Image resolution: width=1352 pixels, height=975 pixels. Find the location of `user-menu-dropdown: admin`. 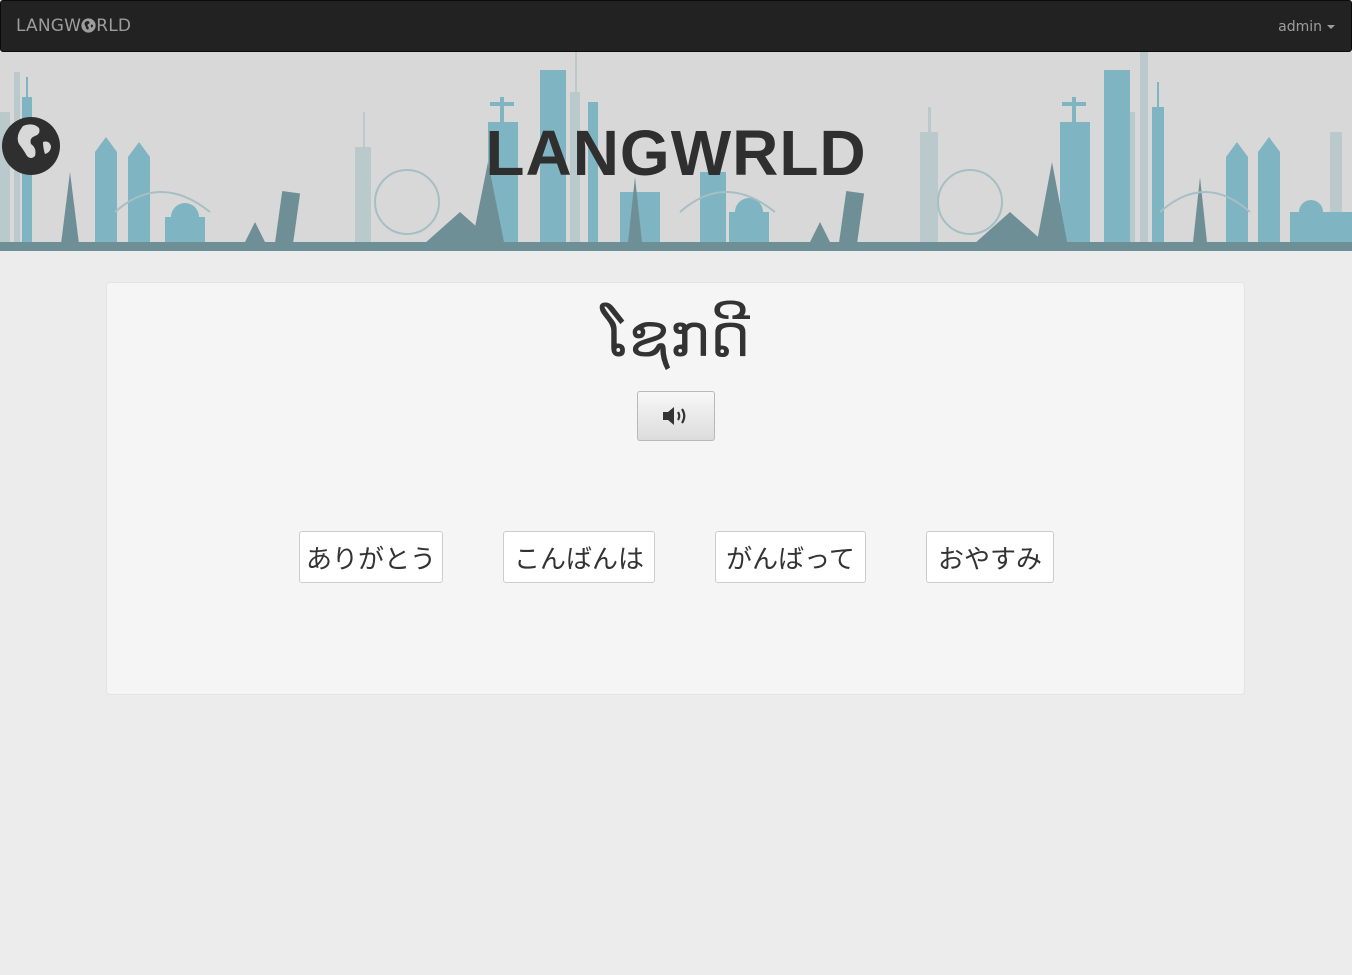

user-menu-dropdown: admin is located at coordinates (1306, 26).